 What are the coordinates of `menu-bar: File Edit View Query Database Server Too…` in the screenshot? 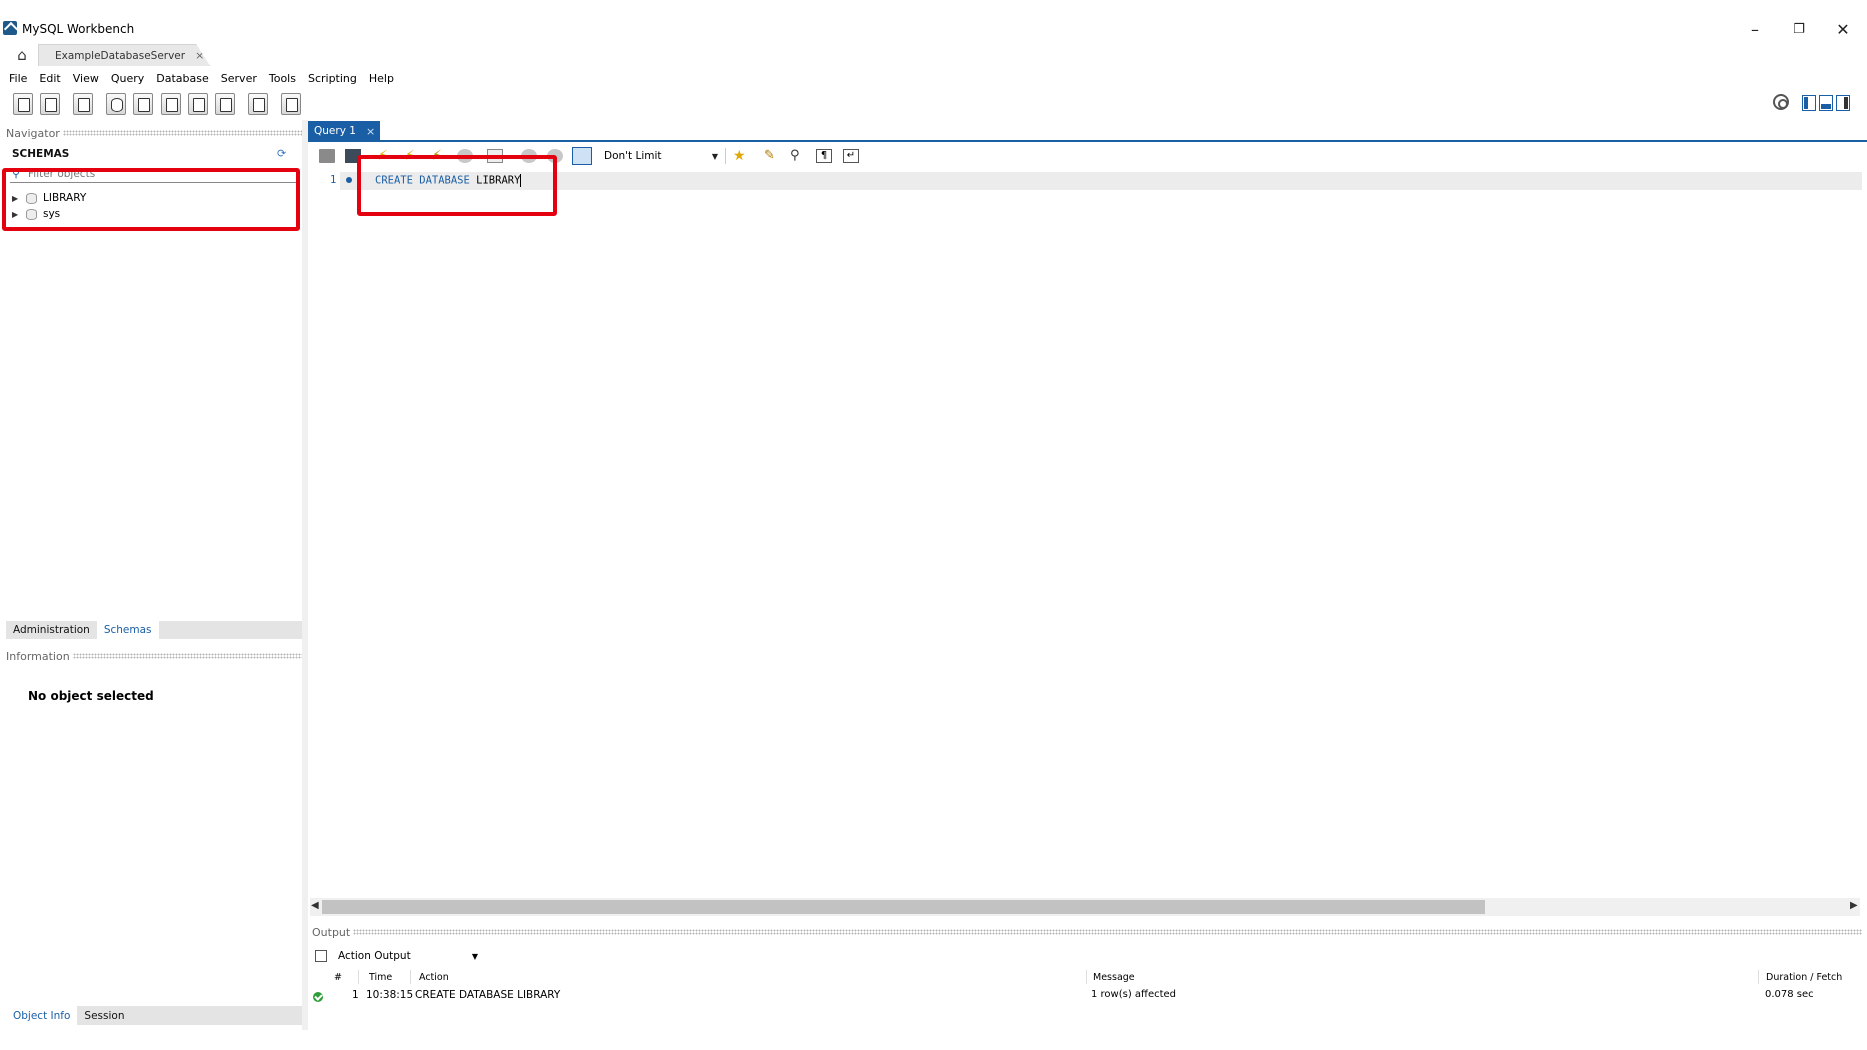 It's located at (933, 78).